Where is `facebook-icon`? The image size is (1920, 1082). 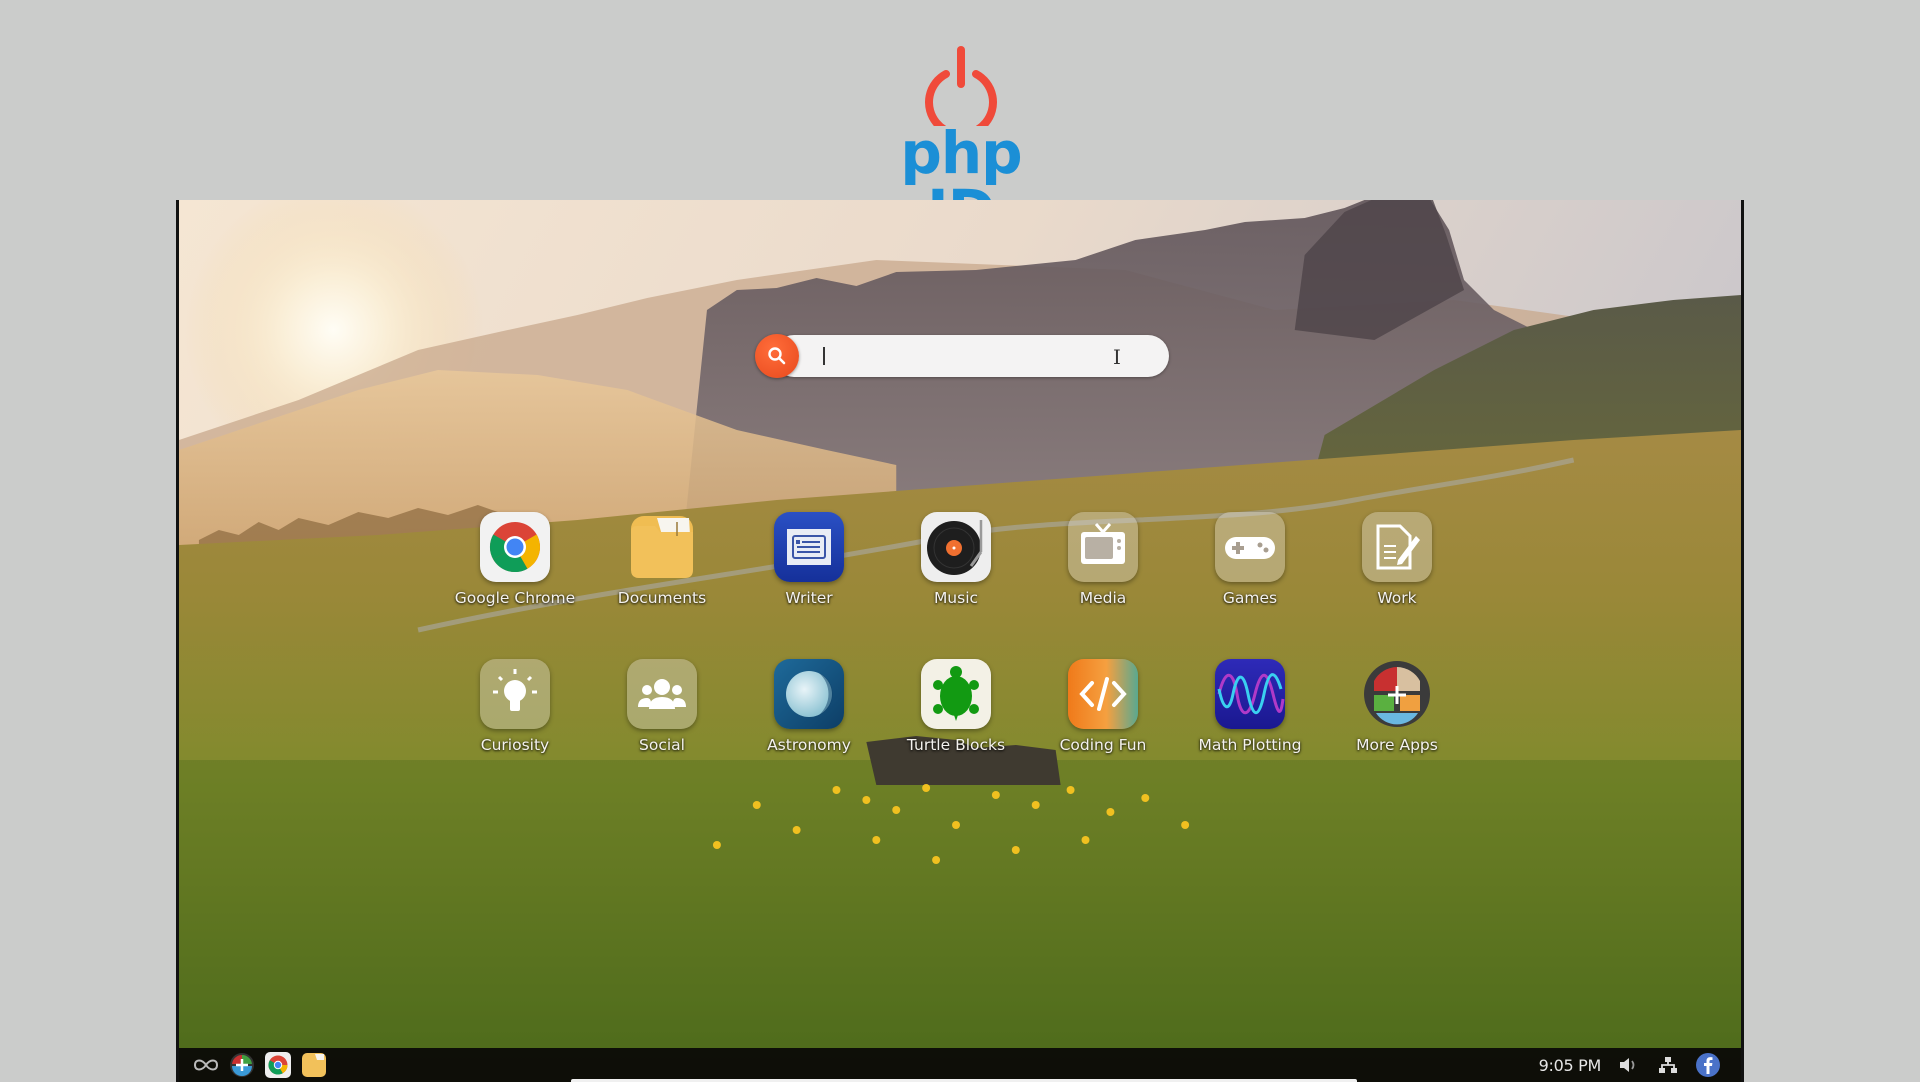
facebook-icon is located at coordinates (1708, 1065).